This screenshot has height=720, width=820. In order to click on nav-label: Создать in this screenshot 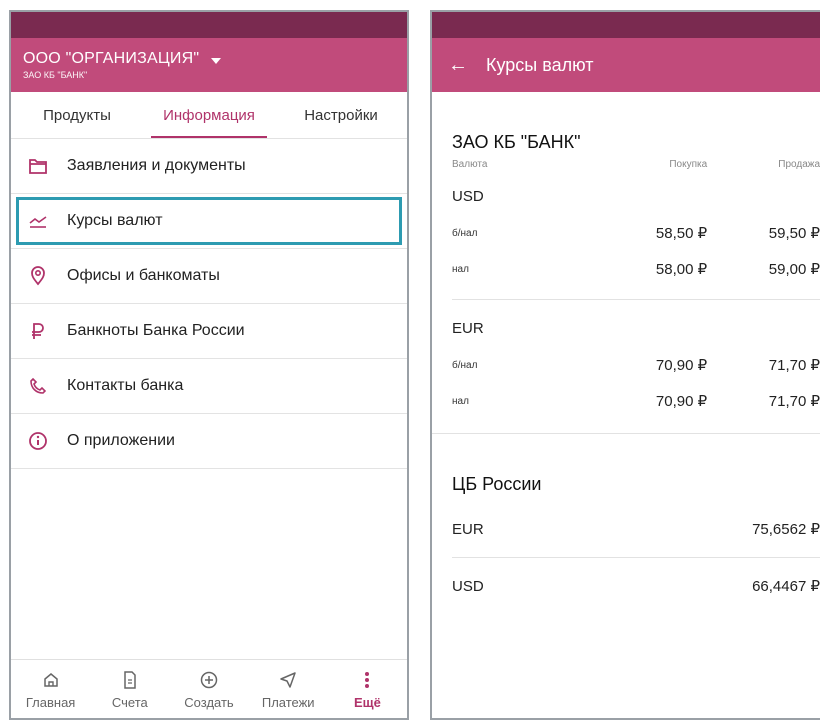, I will do `click(209, 702)`.